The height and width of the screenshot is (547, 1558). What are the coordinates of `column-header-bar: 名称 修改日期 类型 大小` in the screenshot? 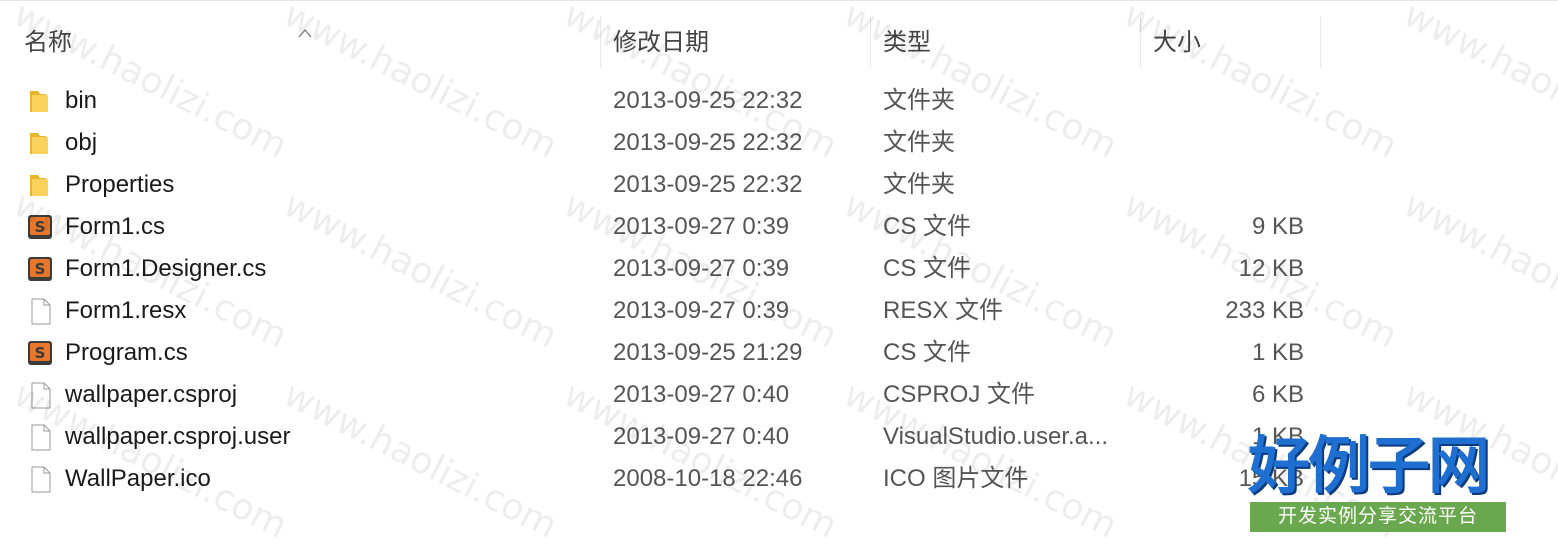 It's located at (779, 42).